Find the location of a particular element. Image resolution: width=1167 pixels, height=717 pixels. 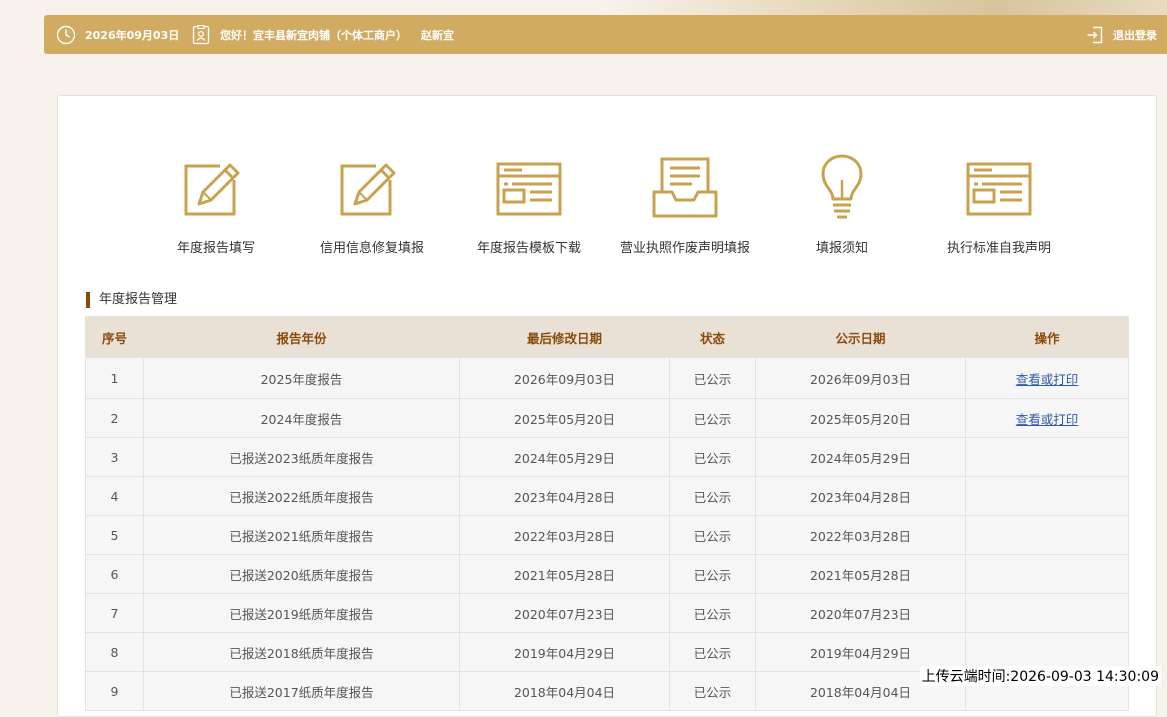

row-index: 8 is located at coordinates (114, 652).